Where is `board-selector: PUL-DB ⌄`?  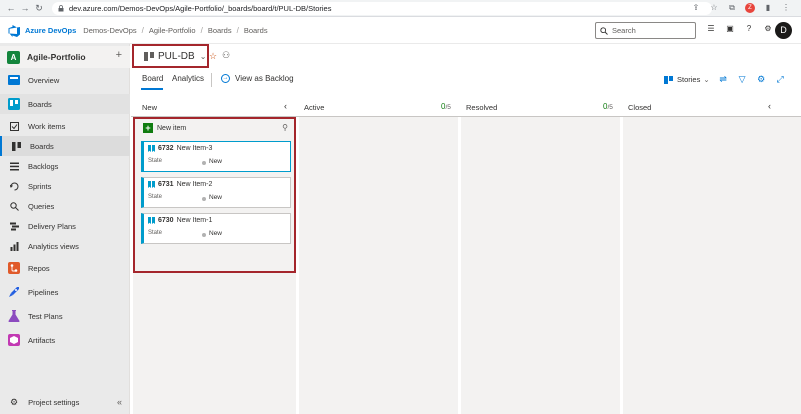 board-selector: PUL-DB ⌄ is located at coordinates (170, 56).